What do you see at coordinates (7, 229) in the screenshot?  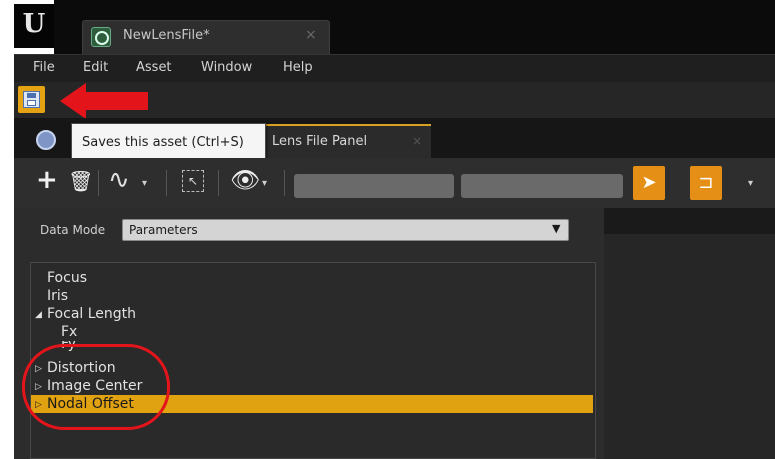 I see `left-margin` at bounding box center [7, 229].